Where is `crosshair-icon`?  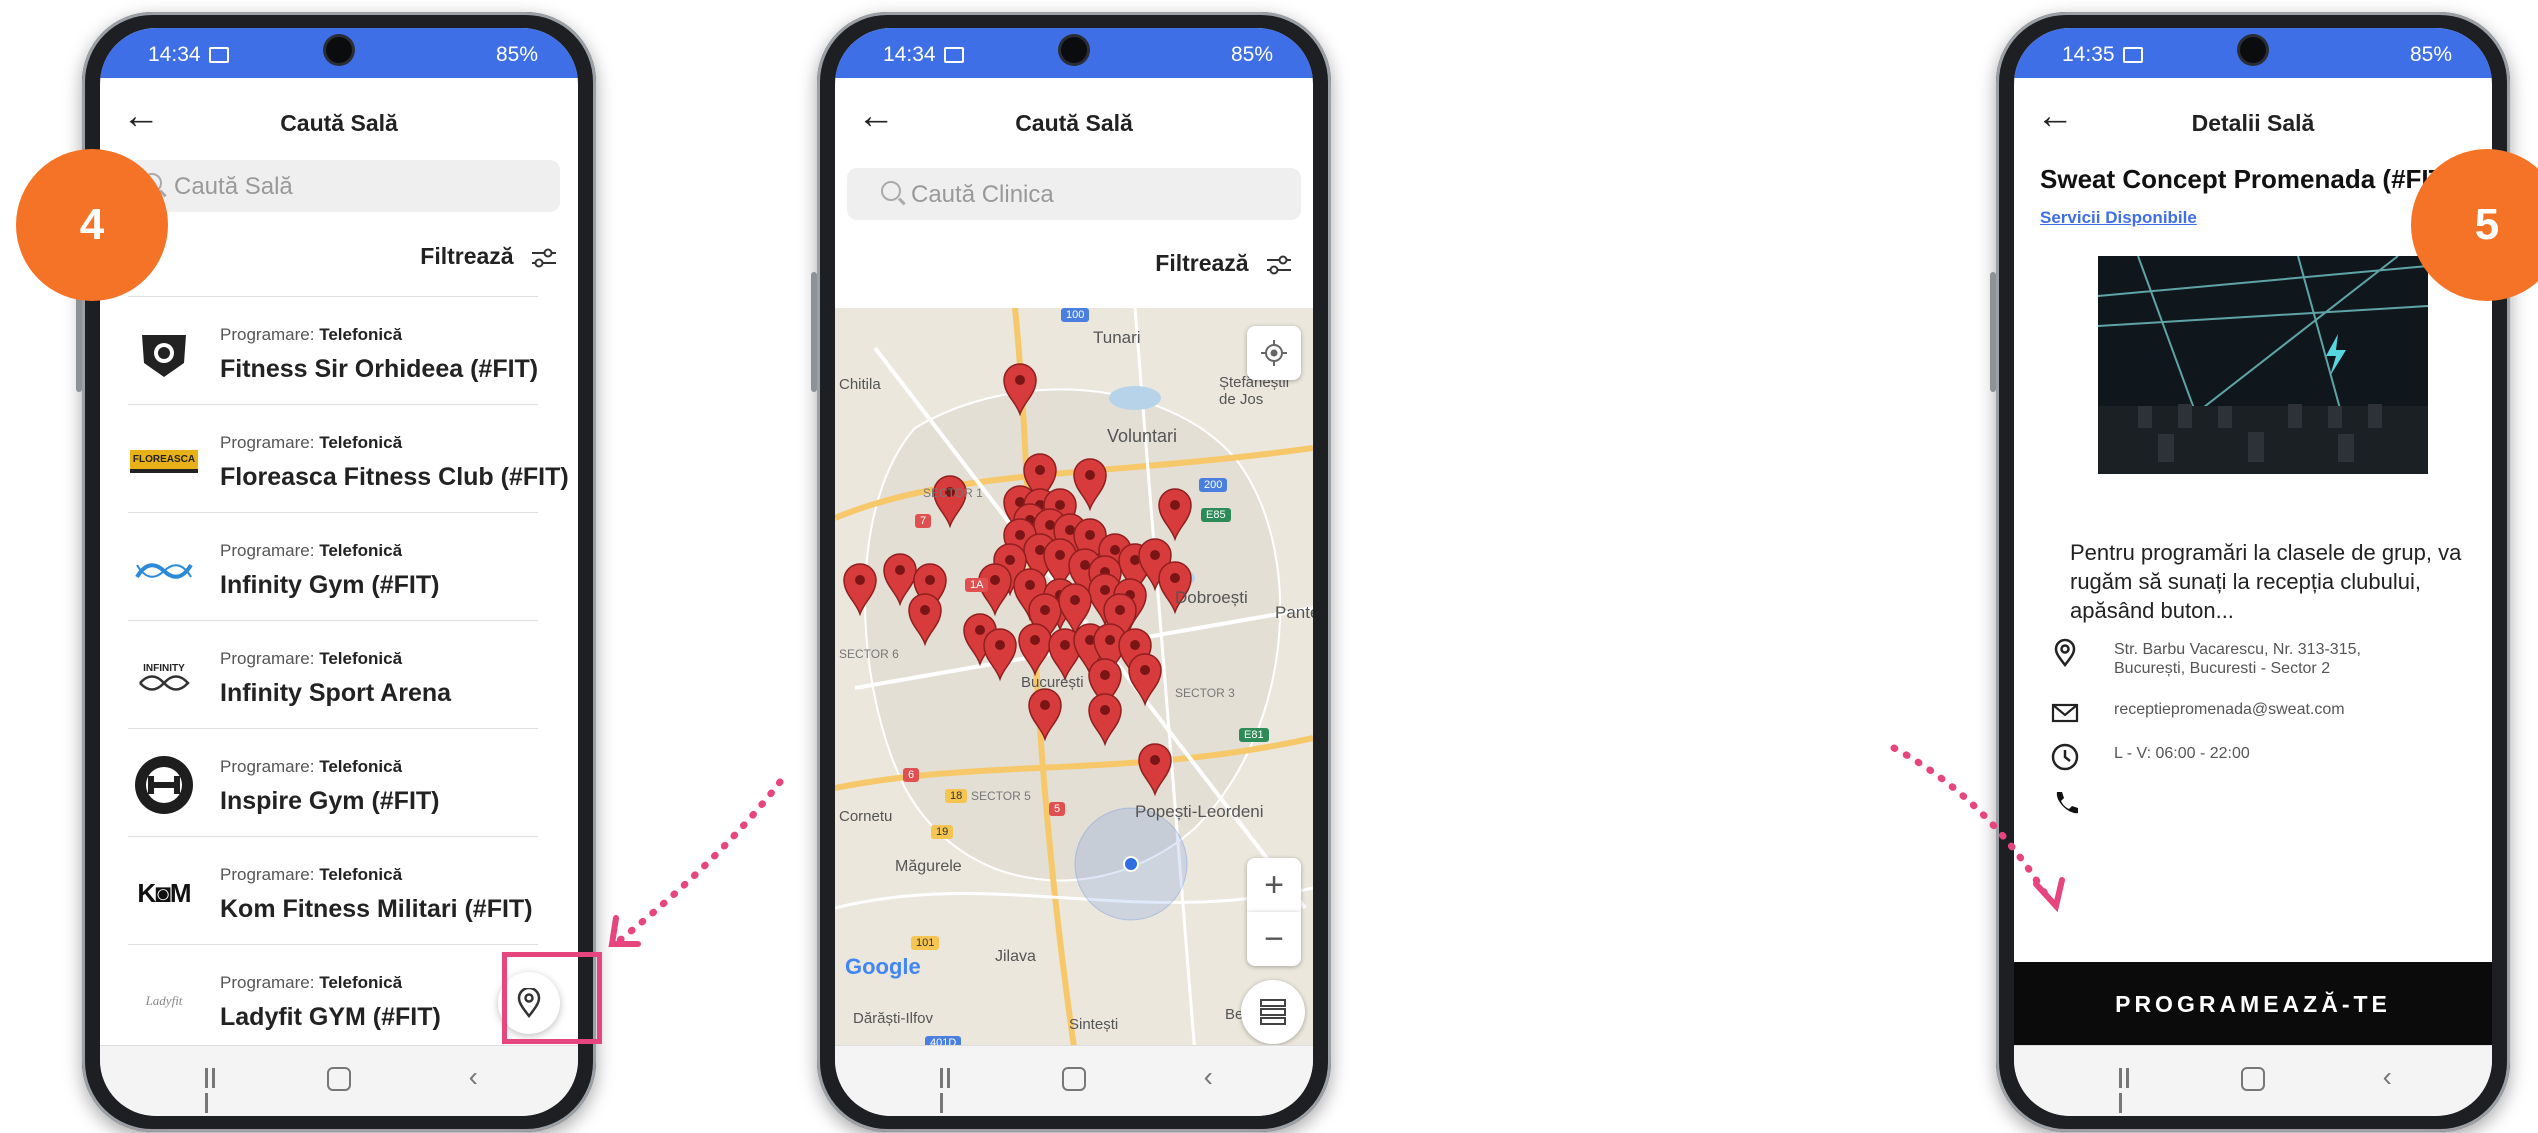
crosshair-icon is located at coordinates (1274, 353).